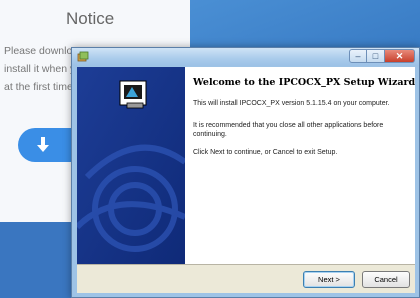  I want to click on wizard-button-bar: Next > Cancel, so click(246, 278).